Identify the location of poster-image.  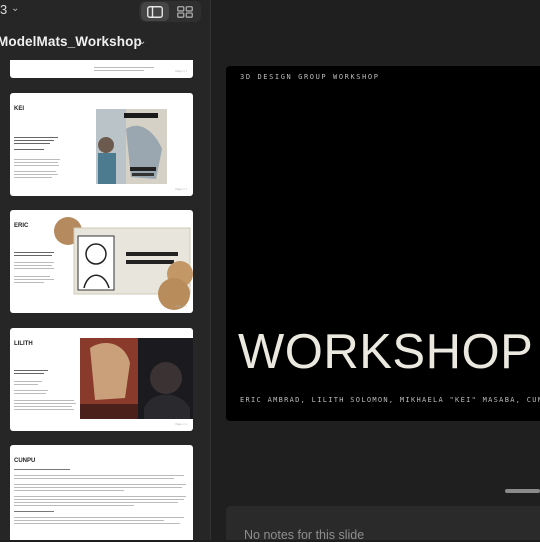
(131, 146).